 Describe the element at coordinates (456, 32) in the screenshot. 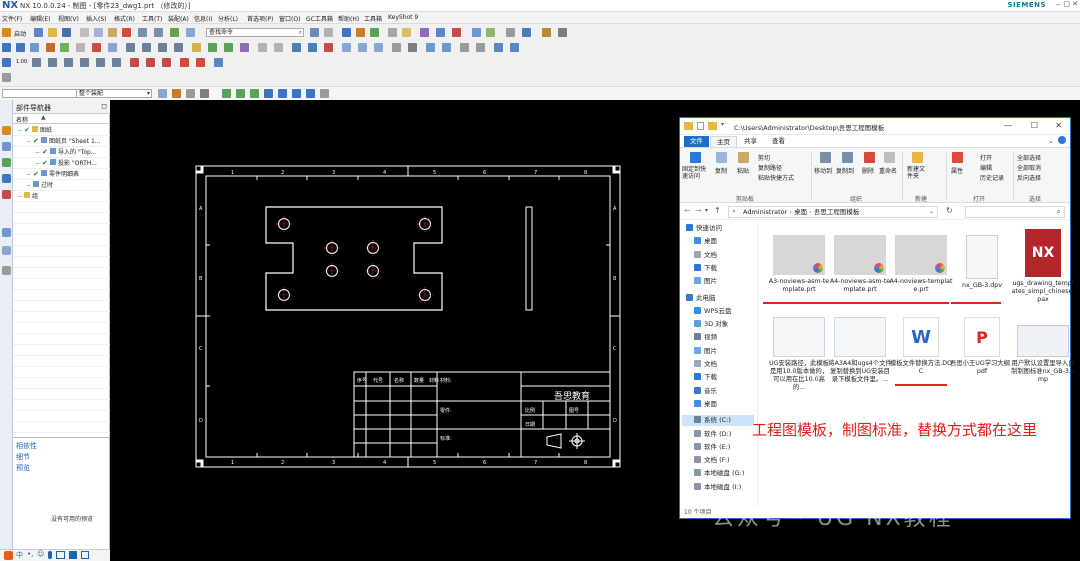

I see `analyze-icon` at that location.